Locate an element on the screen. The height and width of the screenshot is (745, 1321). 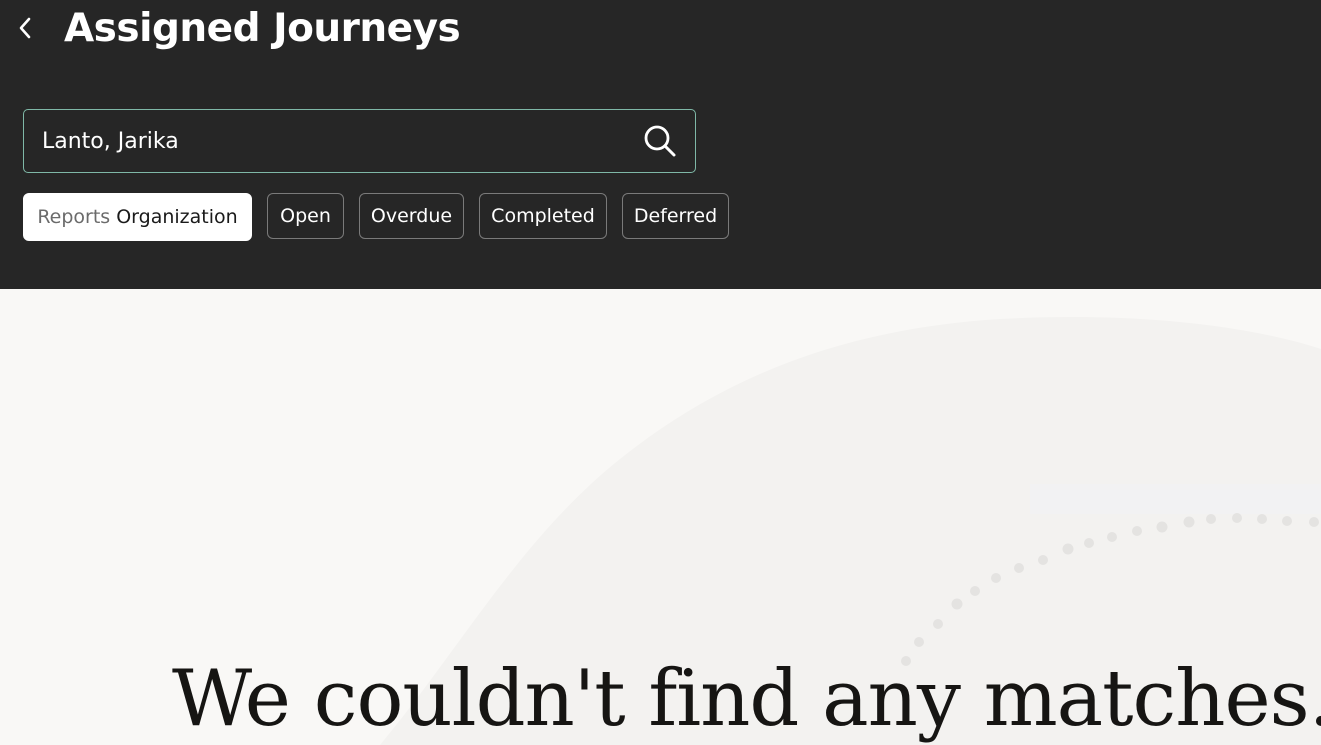
filter-chip-completed: Completed is located at coordinates (543, 216).